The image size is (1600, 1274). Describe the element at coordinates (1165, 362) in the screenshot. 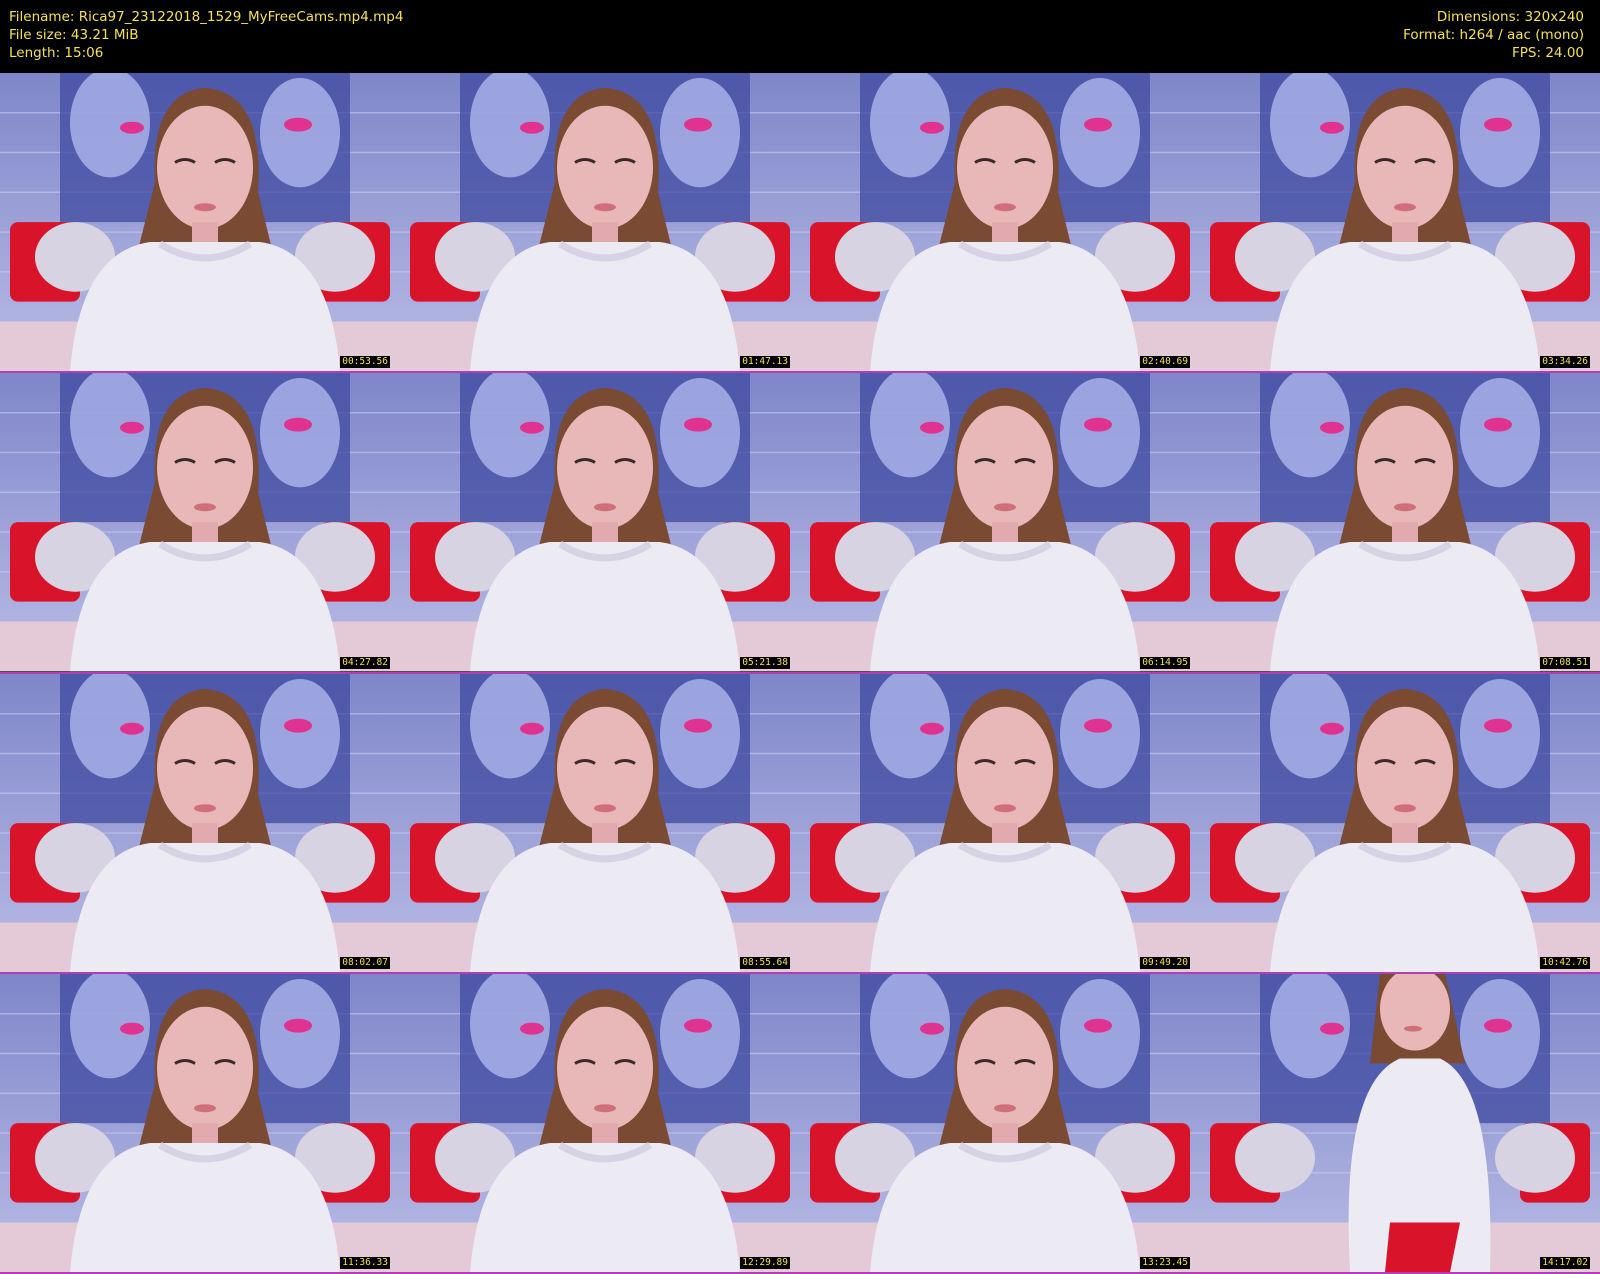

I see `timestamp-label: 02:40.69` at that location.